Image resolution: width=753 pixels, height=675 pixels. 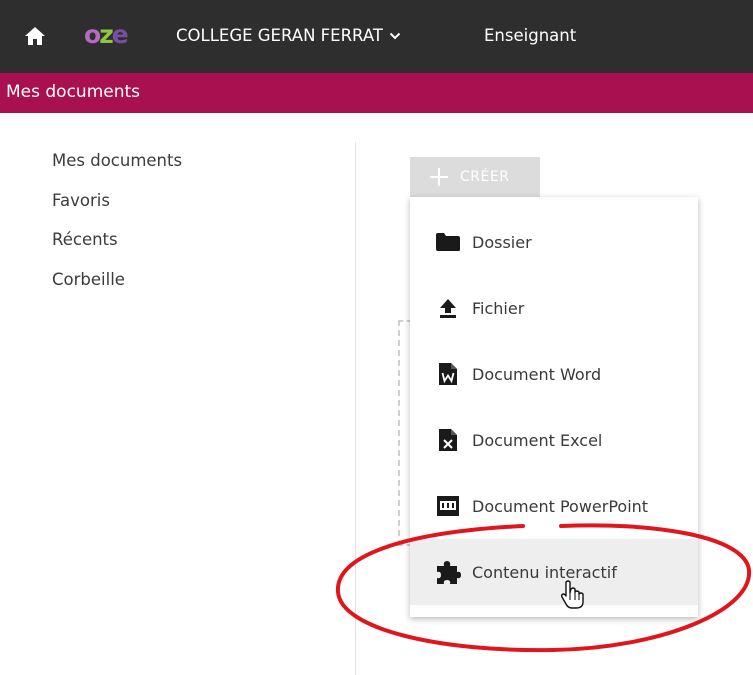 What do you see at coordinates (439, 177) in the screenshot?
I see `plus-icon` at bounding box center [439, 177].